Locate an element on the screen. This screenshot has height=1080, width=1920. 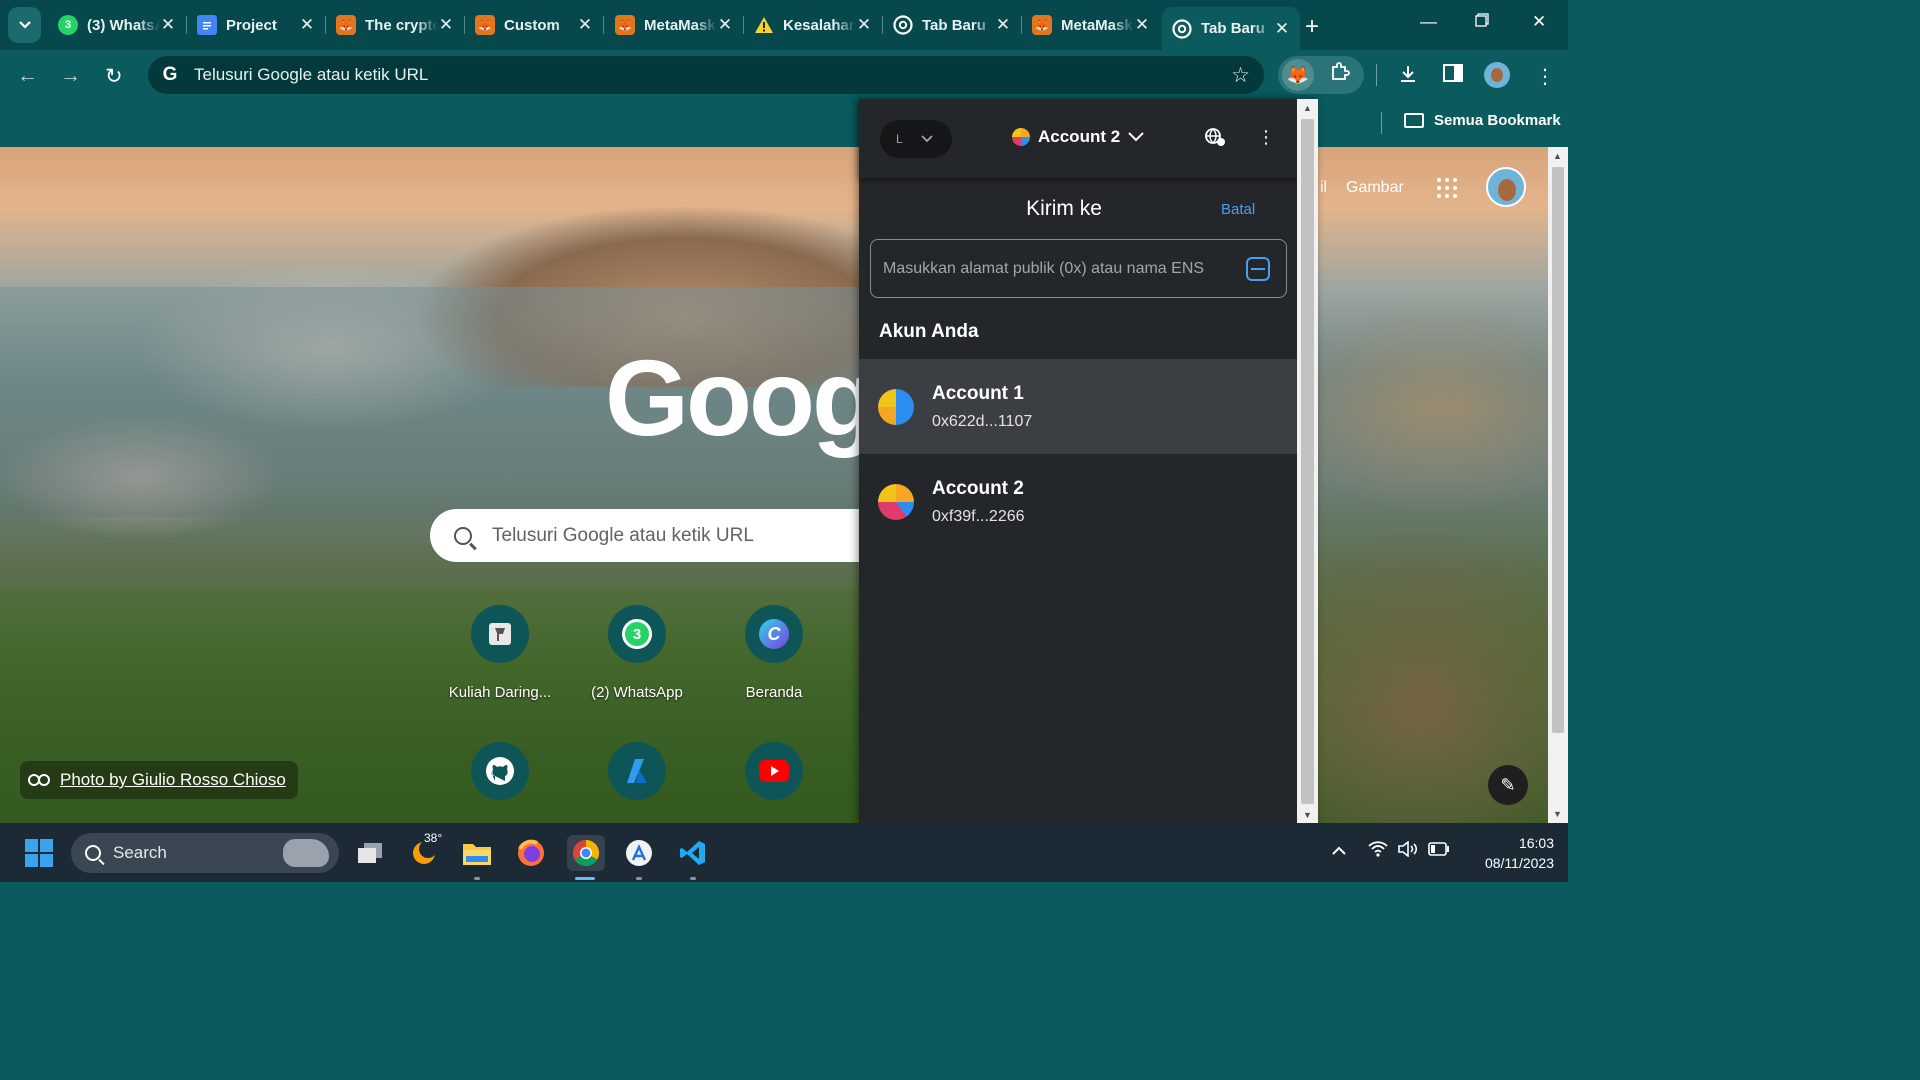
chevron-down-icon is located at coordinates (24, 25).